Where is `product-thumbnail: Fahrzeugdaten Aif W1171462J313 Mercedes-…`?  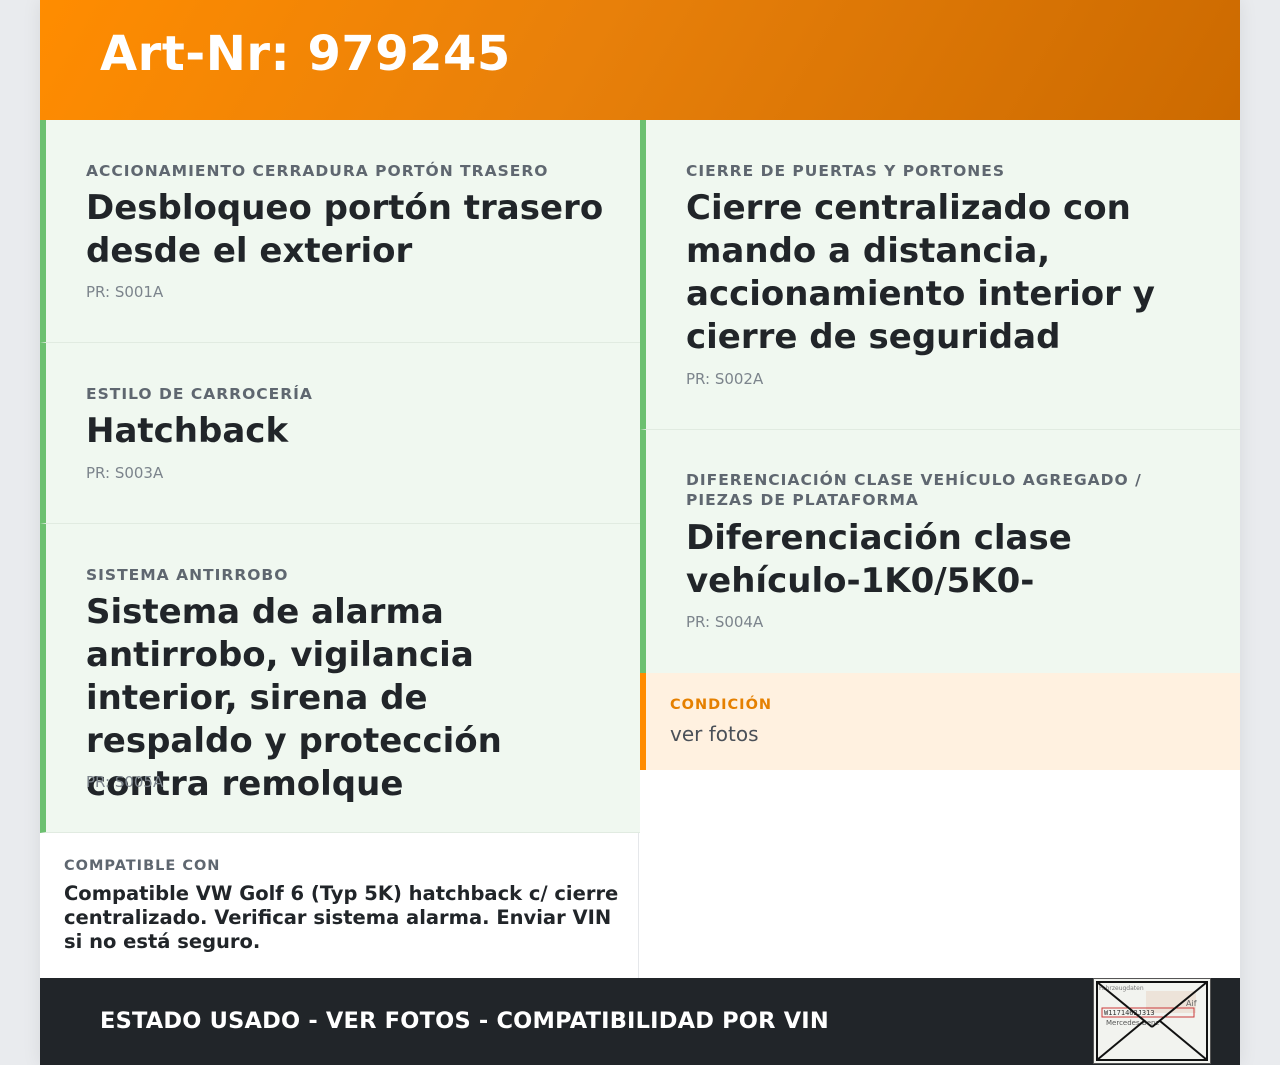
product-thumbnail: Fahrzeugdaten Aif W1171462J313 Mercedes-… is located at coordinates (1152, 1021).